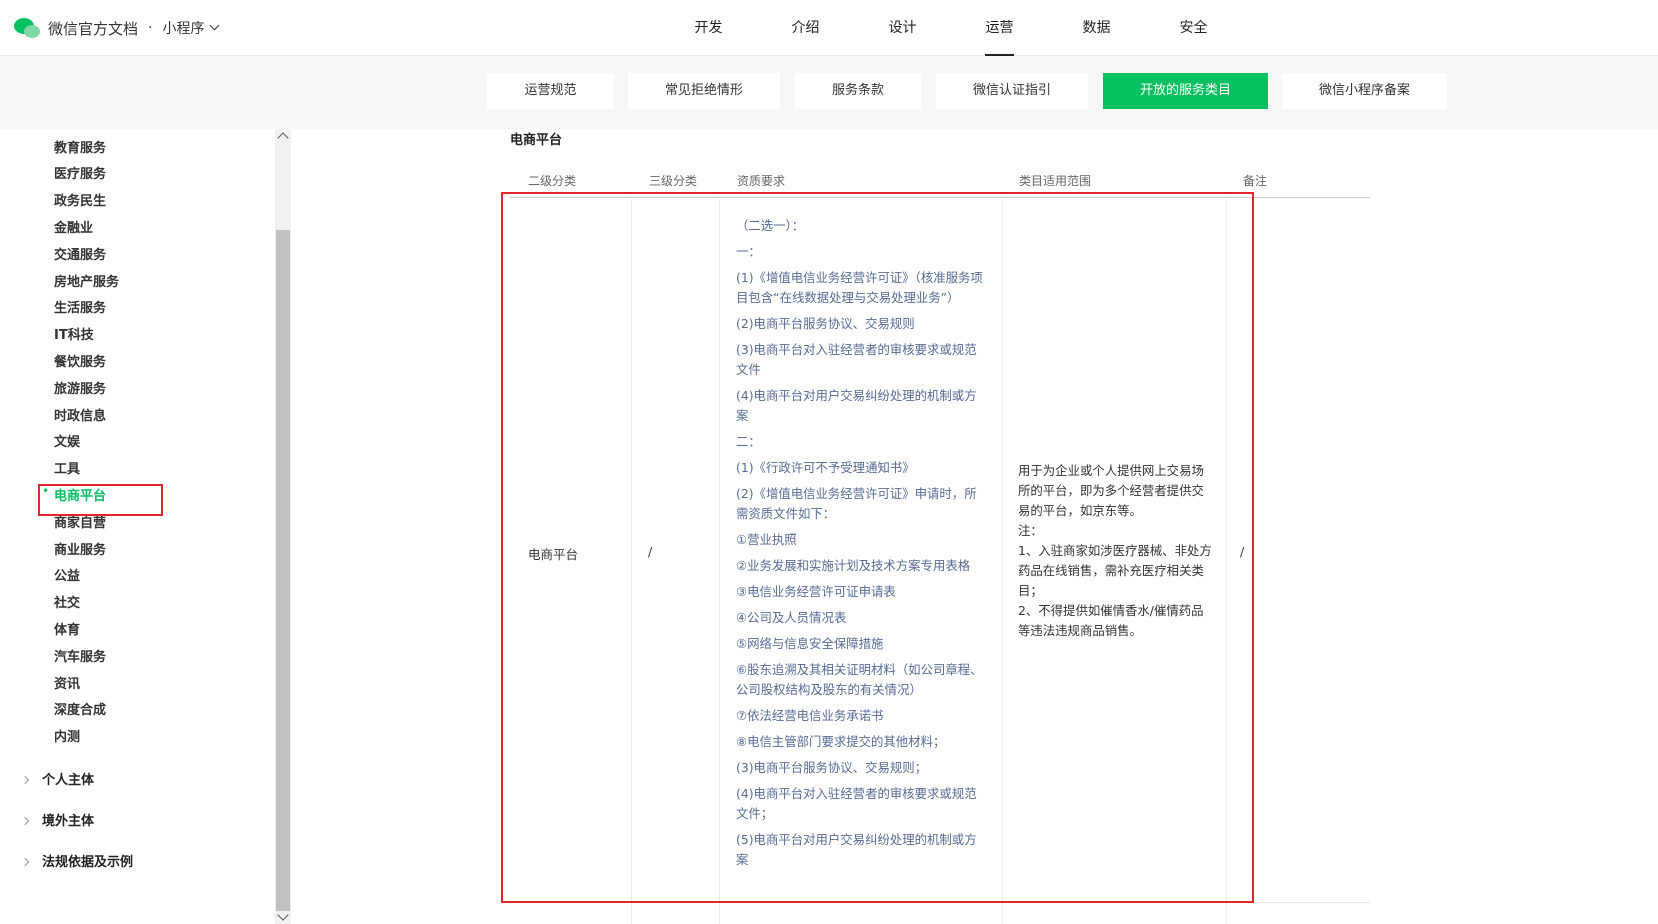  I want to click on chevron-down-icon, so click(215, 25).